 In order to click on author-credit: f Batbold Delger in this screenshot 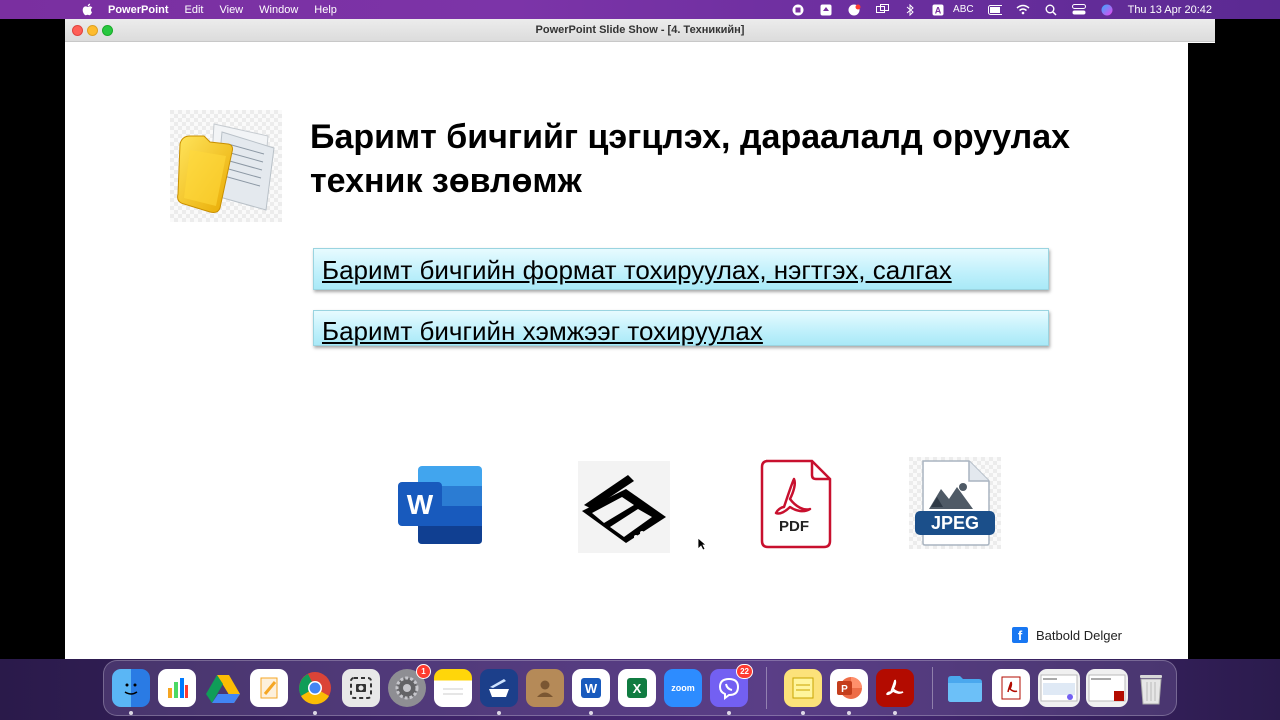, I will do `click(1067, 635)`.